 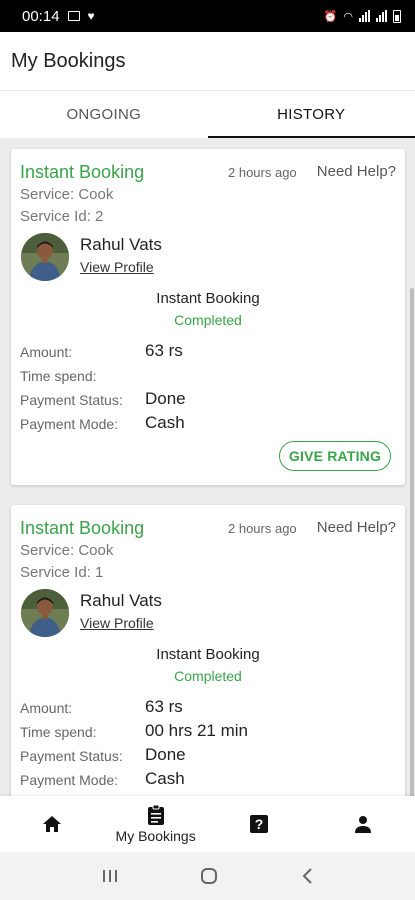 I want to click on time-spend-value: 00 hrs 21 min, so click(x=196, y=730).